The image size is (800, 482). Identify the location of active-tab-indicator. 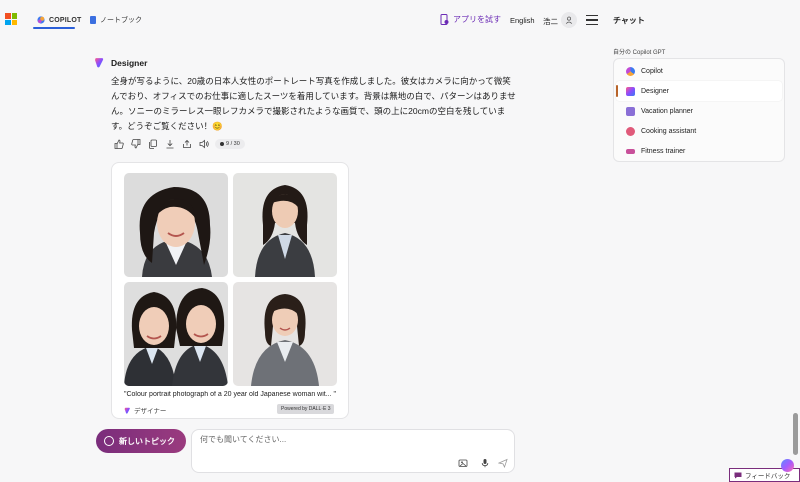
(54, 28).